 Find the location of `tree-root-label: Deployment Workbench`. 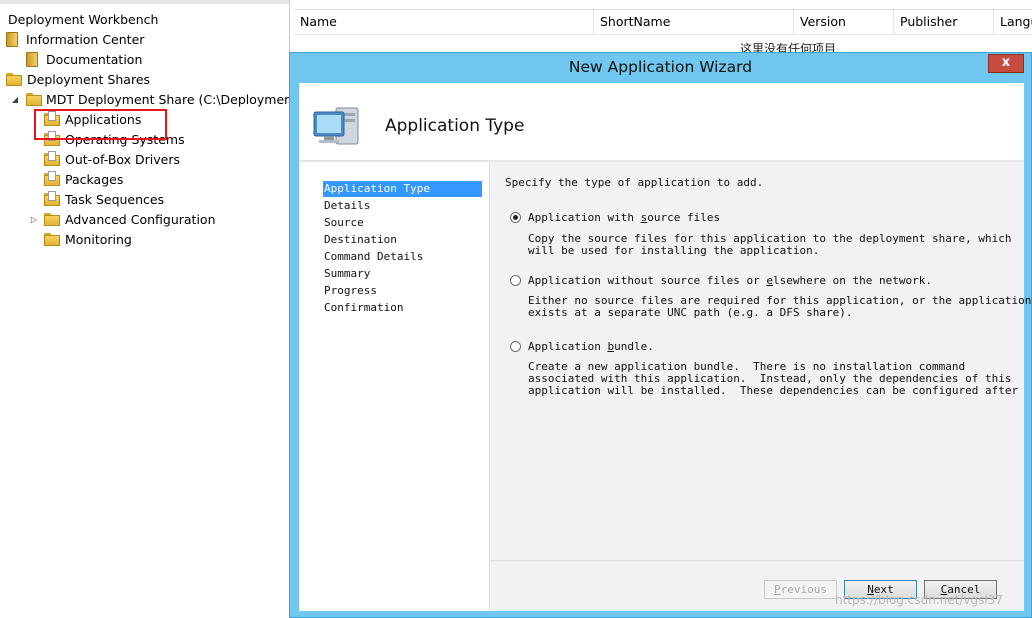

tree-root-label: Deployment Workbench is located at coordinates (83, 19).